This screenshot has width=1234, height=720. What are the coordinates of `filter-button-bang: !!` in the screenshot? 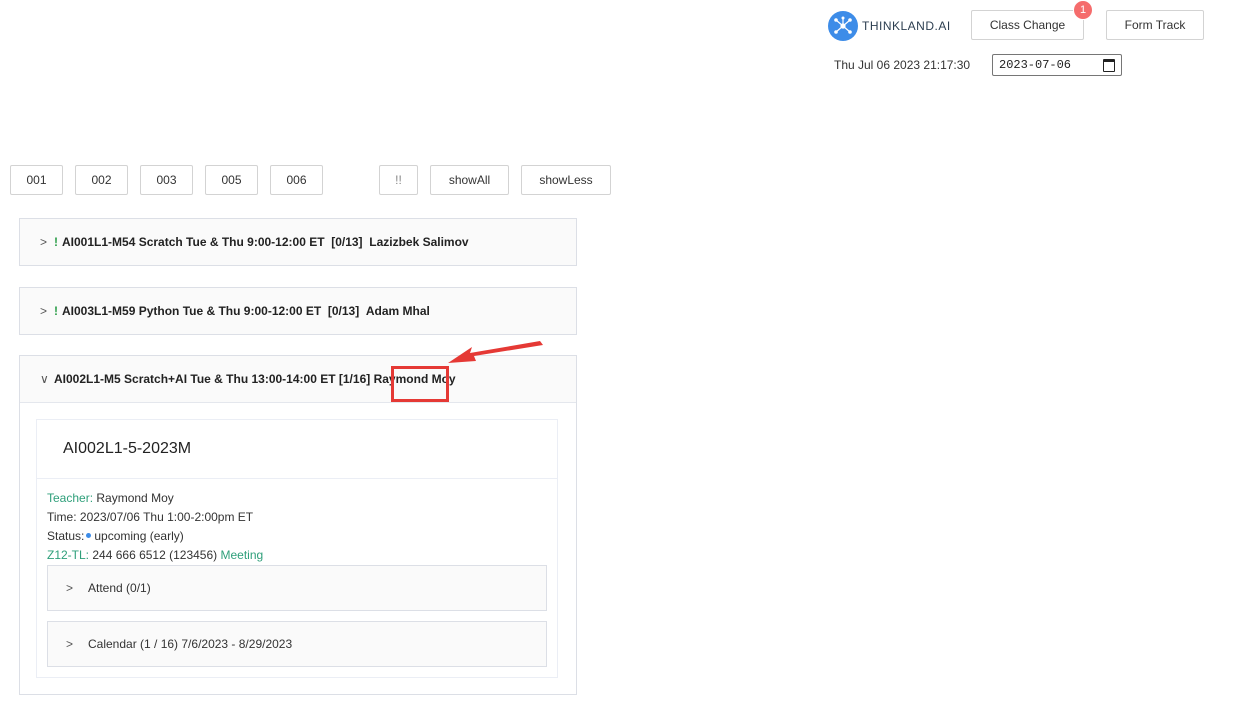 It's located at (398, 180).